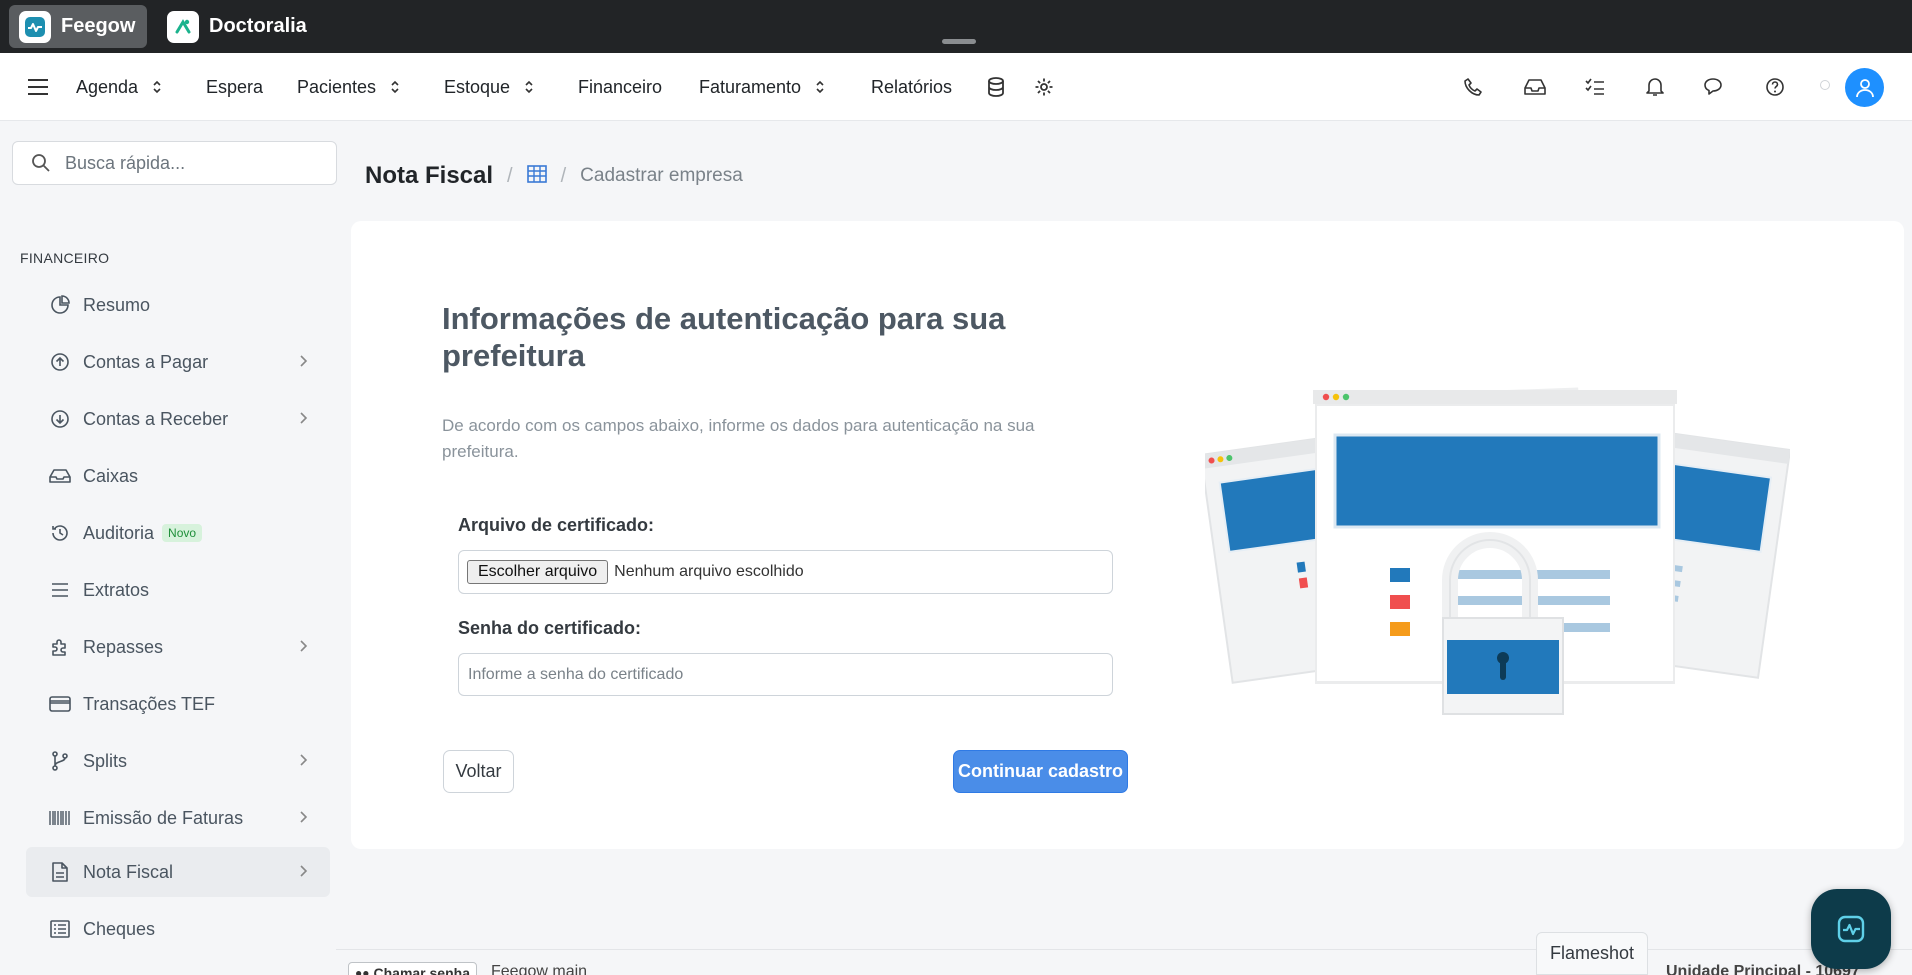 The image size is (1912, 975). I want to click on history-icon, so click(60, 533).